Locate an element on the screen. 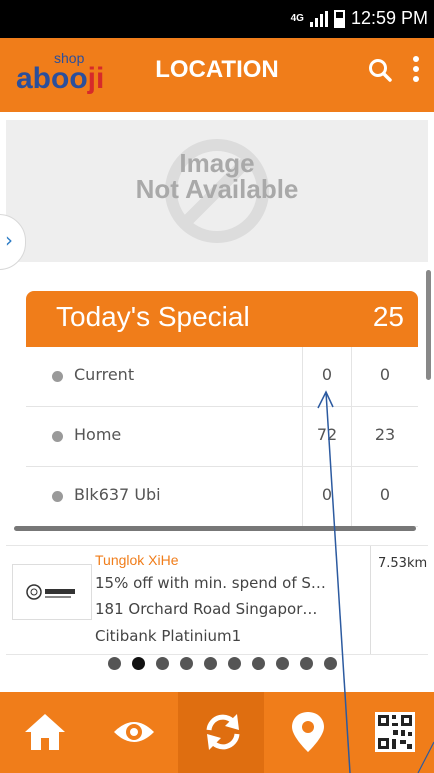 The width and height of the screenshot is (434, 773). location-value-1: 72 is located at coordinates (327, 434).